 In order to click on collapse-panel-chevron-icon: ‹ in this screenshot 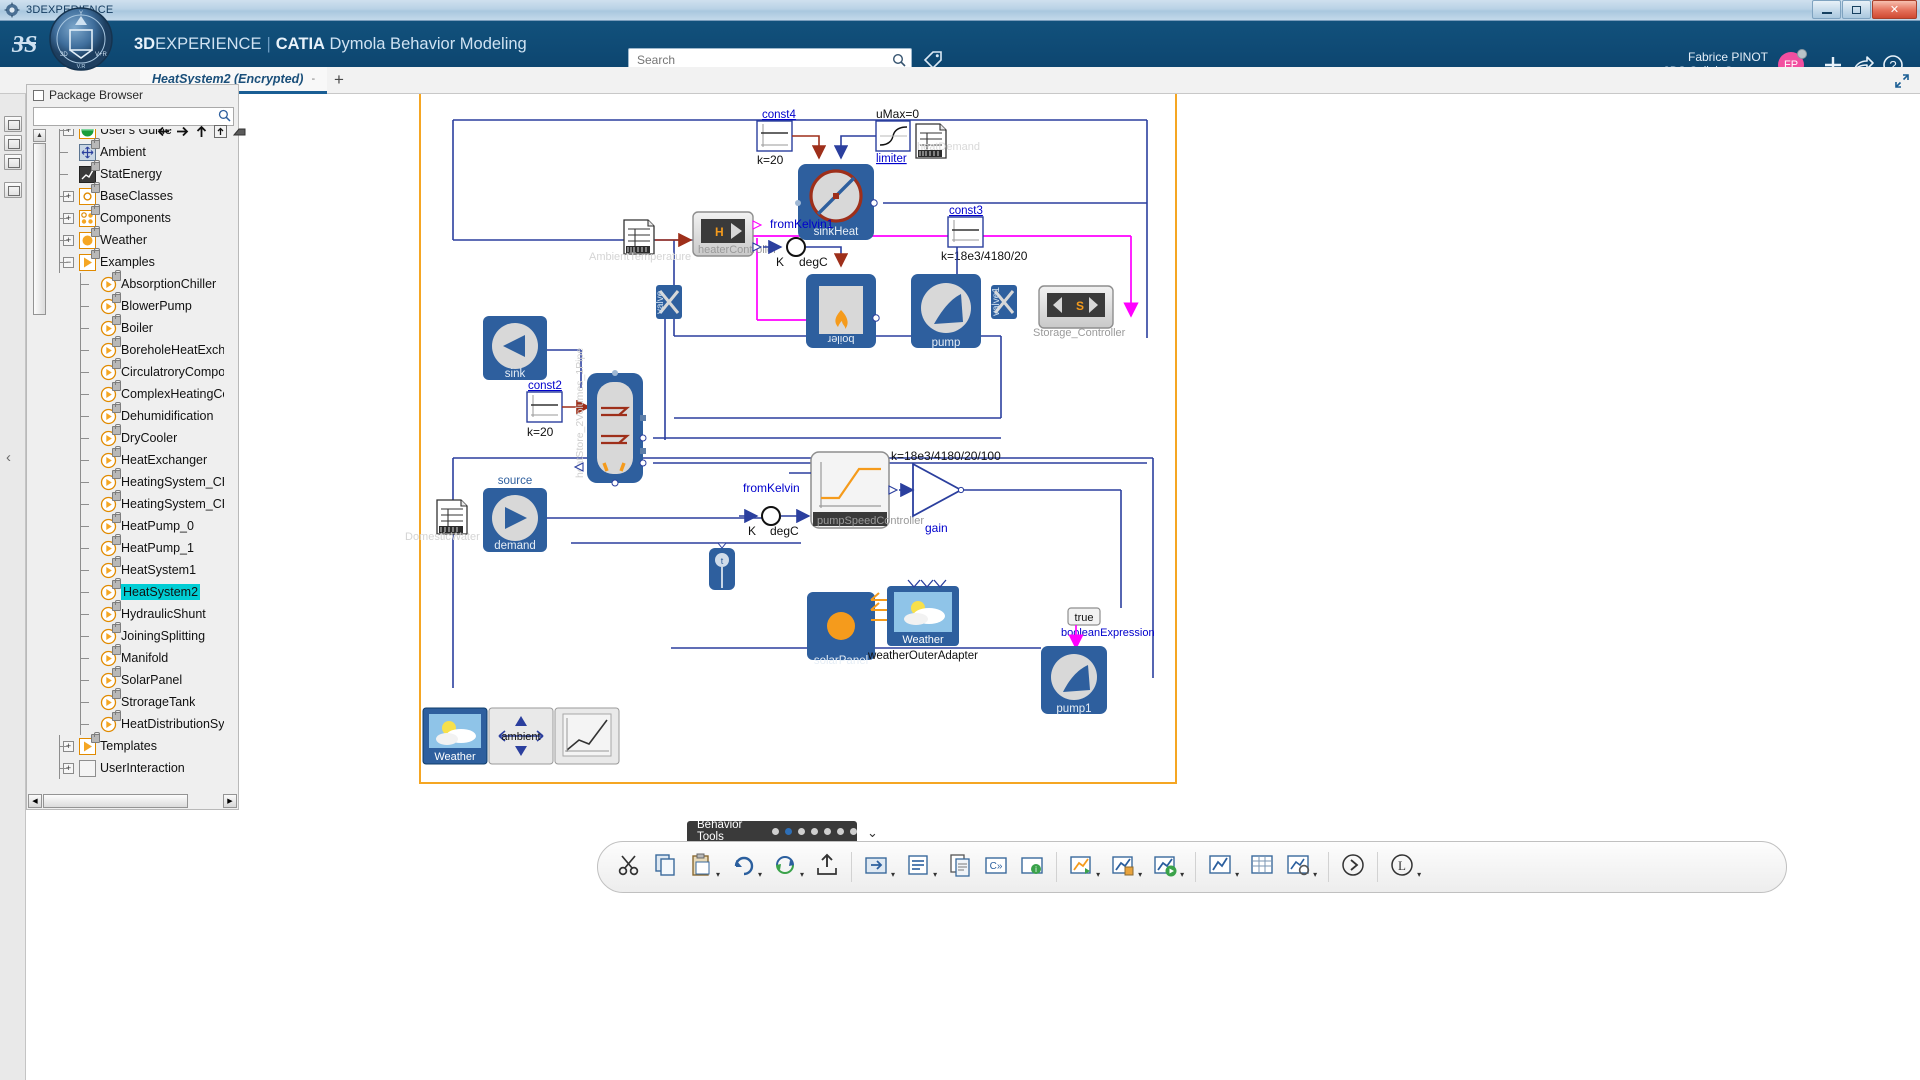, I will do `click(8, 457)`.